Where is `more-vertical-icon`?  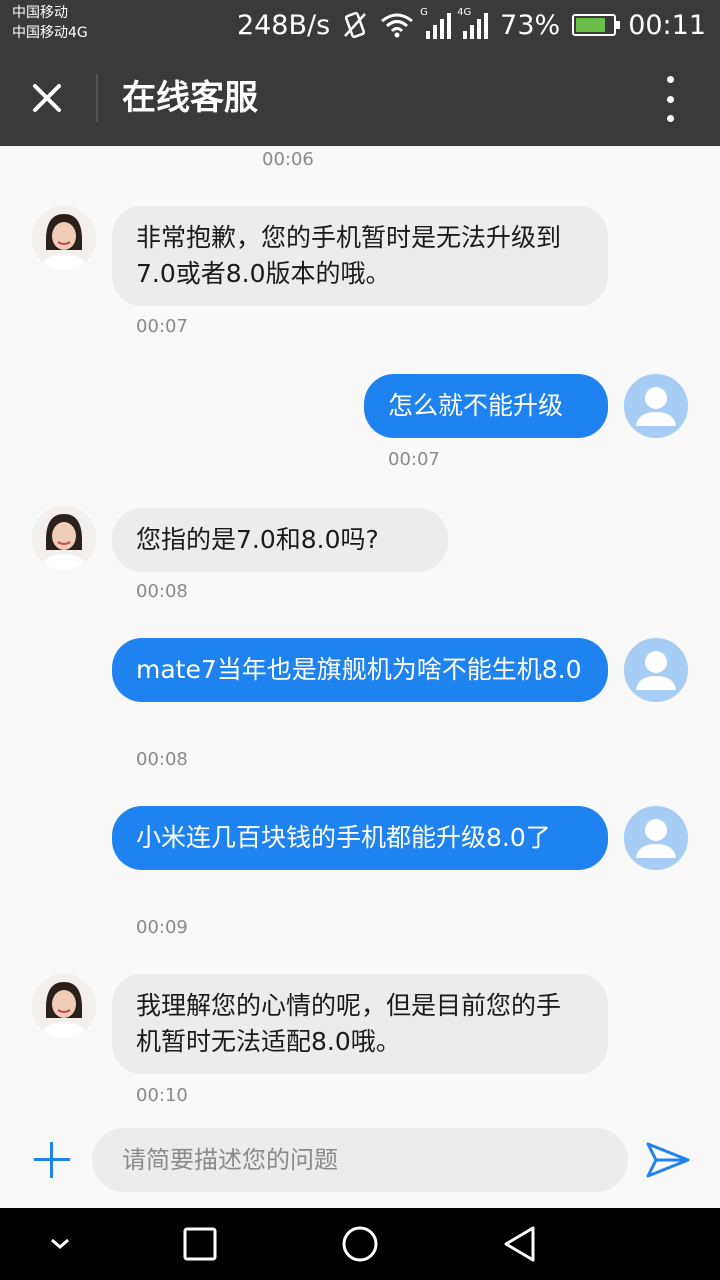
more-vertical-icon is located at coordinates (670, 79).